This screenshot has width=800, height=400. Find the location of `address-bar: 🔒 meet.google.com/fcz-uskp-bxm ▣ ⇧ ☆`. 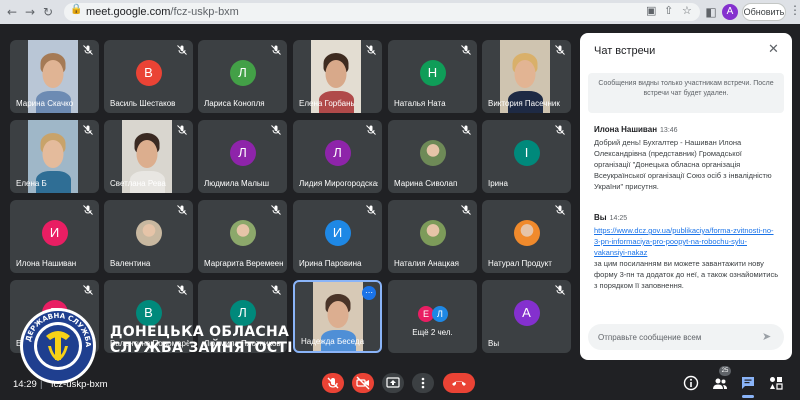

address-bar: 🔒 meet.google.com/fcz-uskp-bxm ▣ ⇧ ☆ is located at coordinates (382, 12).